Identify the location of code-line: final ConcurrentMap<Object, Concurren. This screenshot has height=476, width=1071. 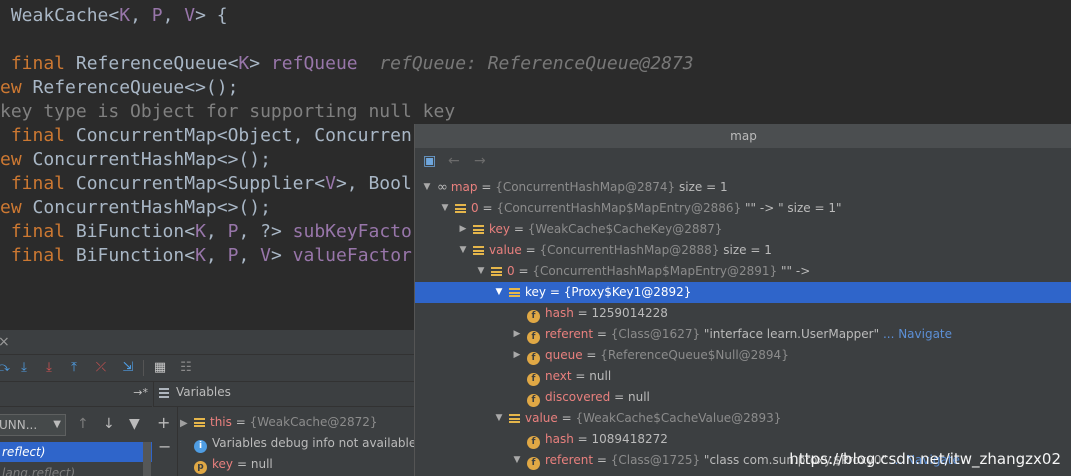
(206, 136).